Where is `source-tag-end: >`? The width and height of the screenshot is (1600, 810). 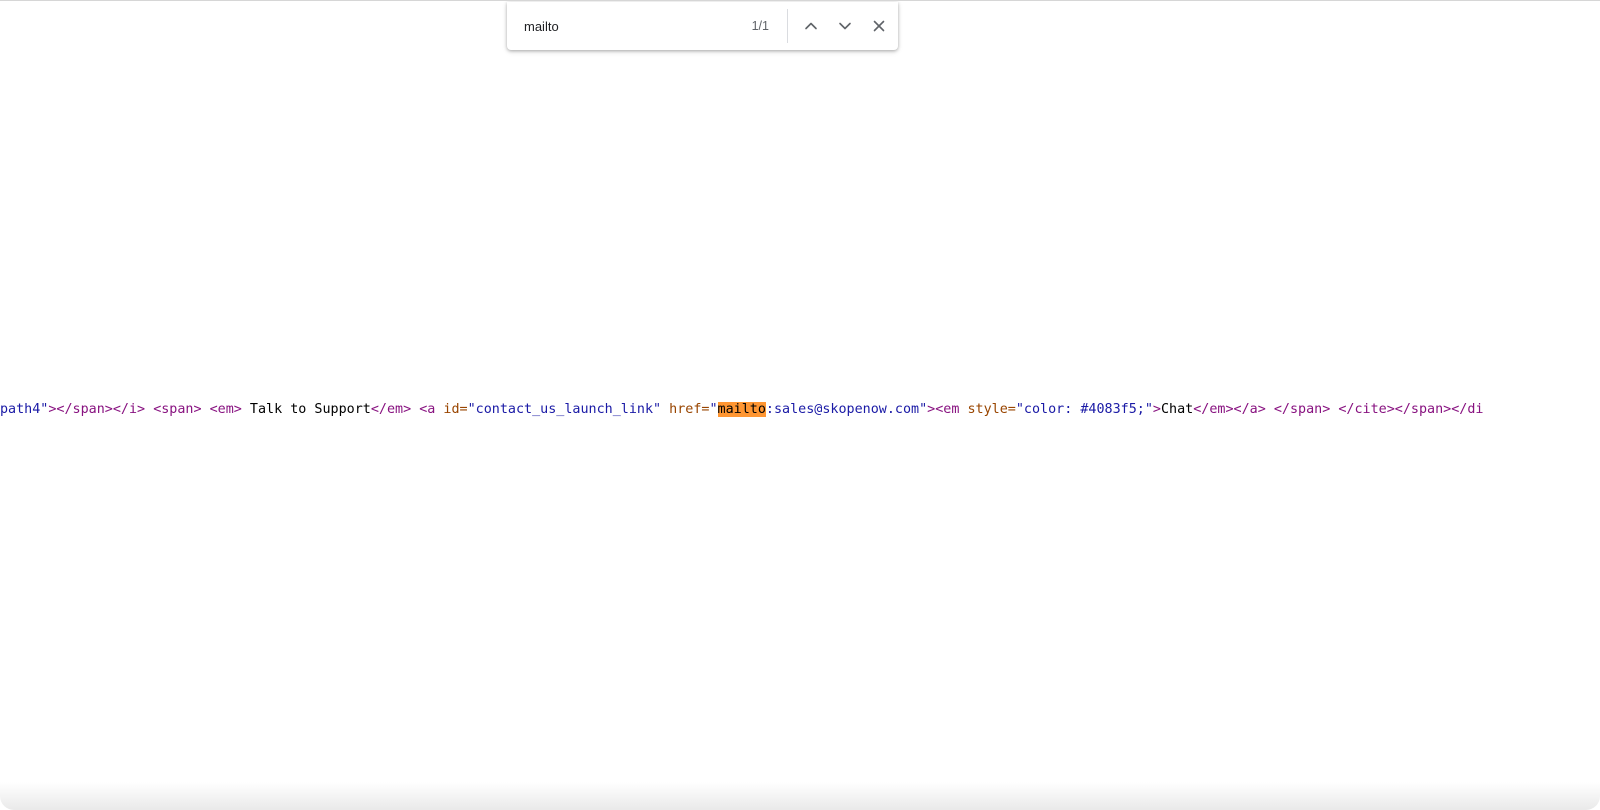 source-tag-end: > is located at coordinates (1156, 409).